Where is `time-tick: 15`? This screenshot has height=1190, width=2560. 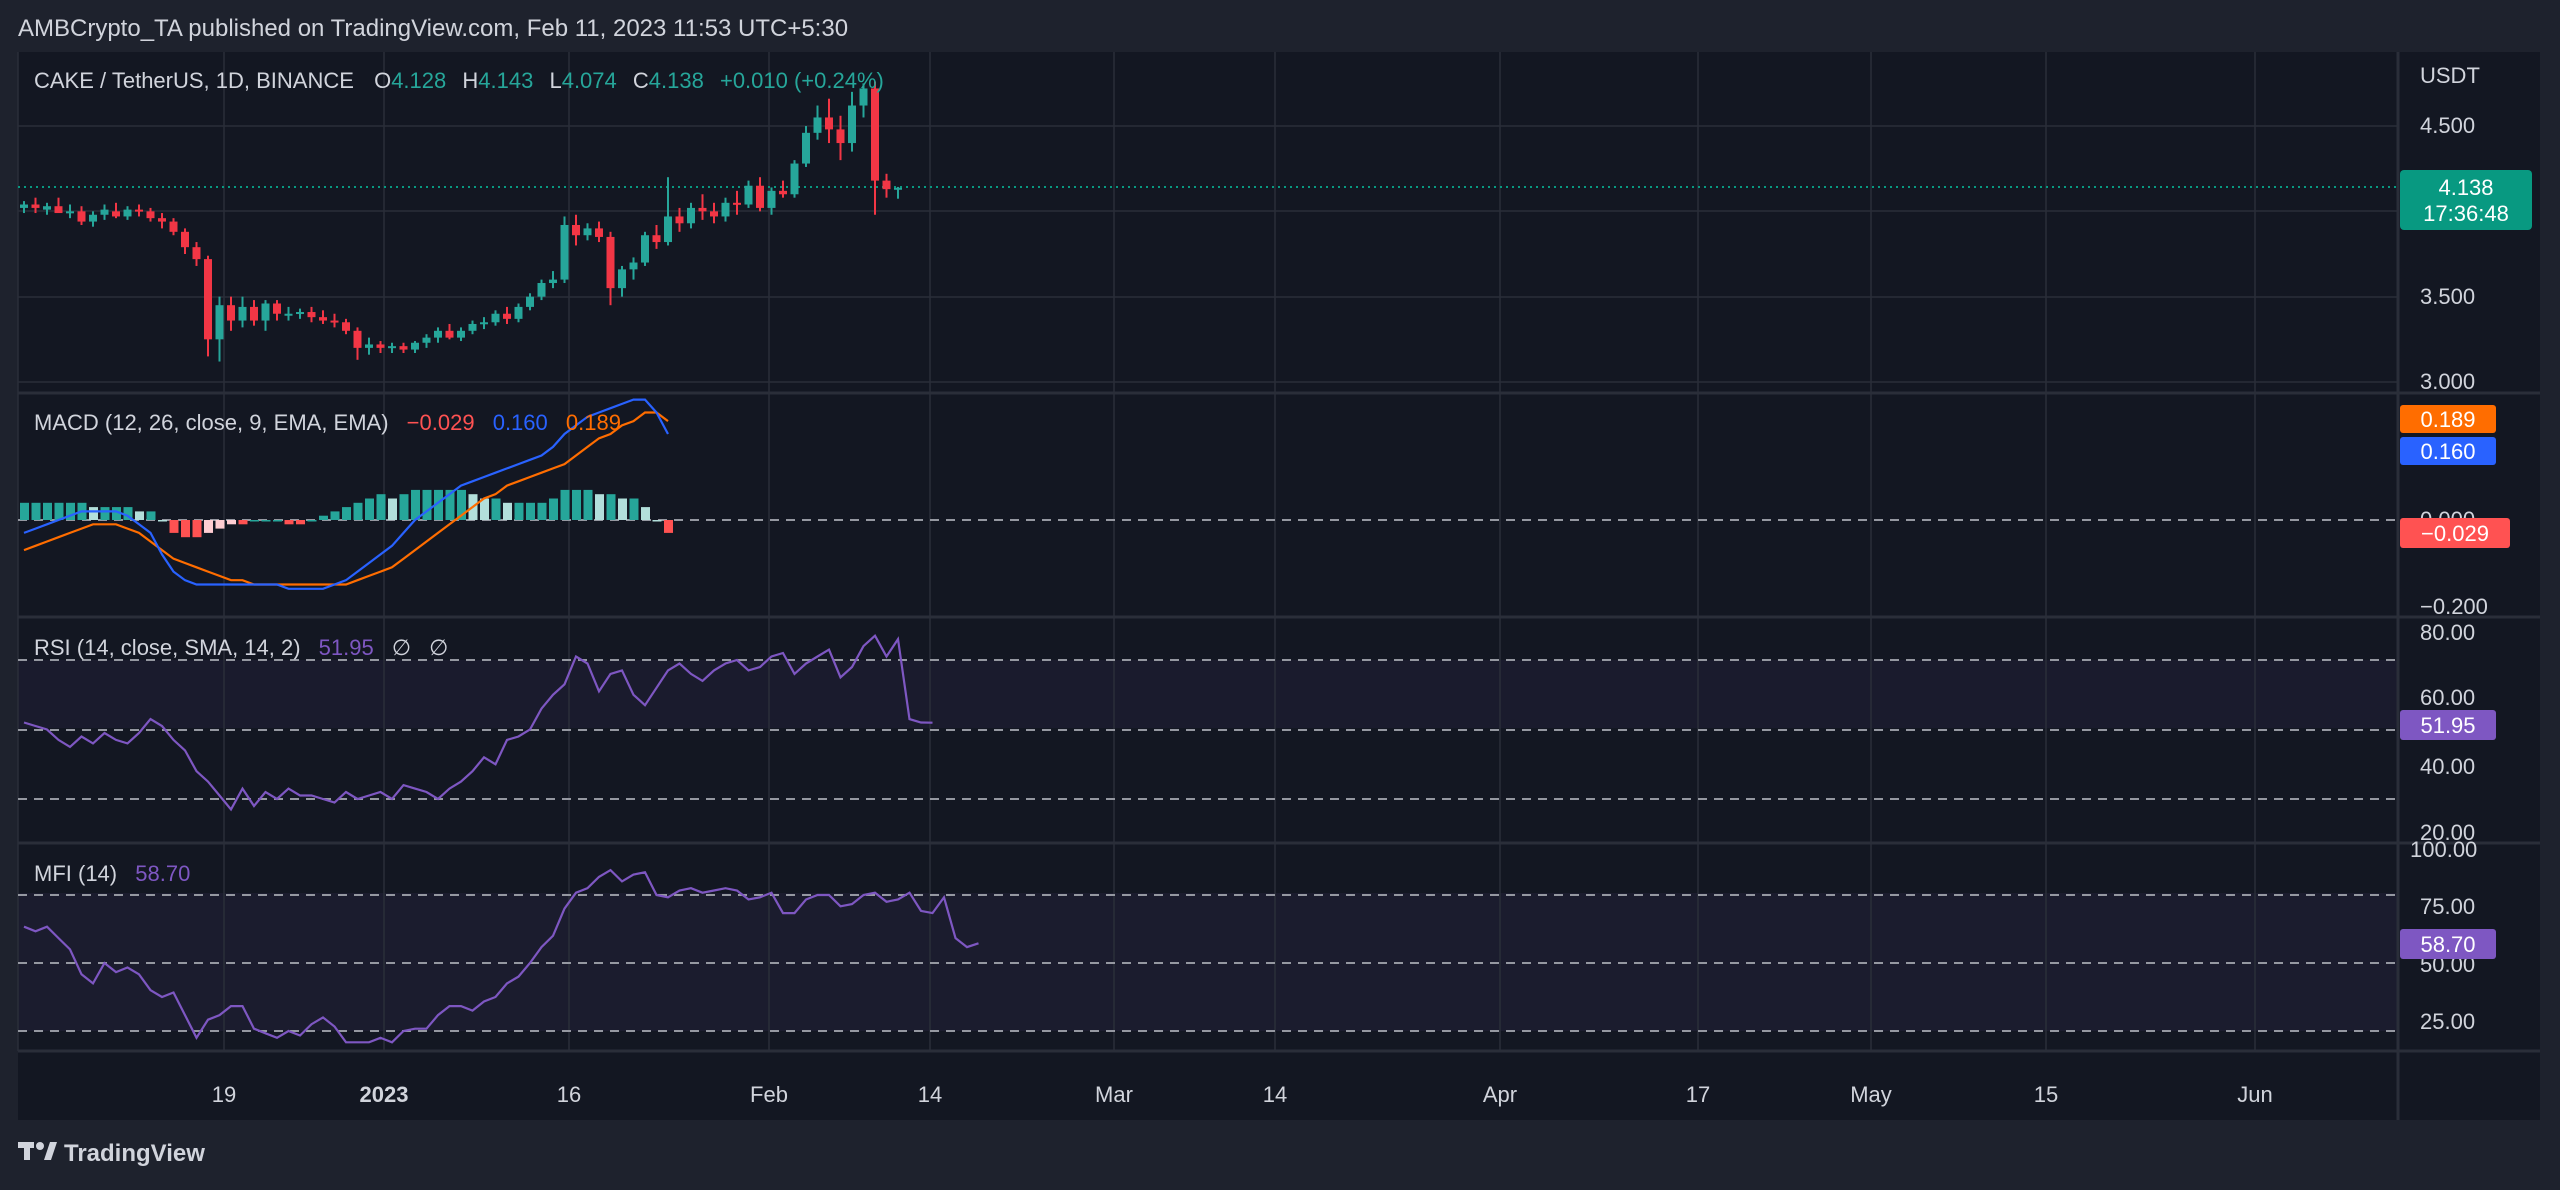
time-tick: 15 is located at coordinates (2046, 1094).